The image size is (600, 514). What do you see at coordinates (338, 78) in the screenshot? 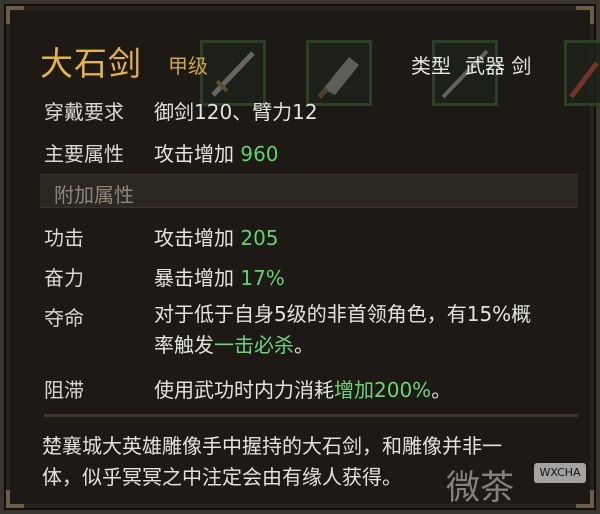
I see `cleaver-icon` at bounding box center [338, 78].